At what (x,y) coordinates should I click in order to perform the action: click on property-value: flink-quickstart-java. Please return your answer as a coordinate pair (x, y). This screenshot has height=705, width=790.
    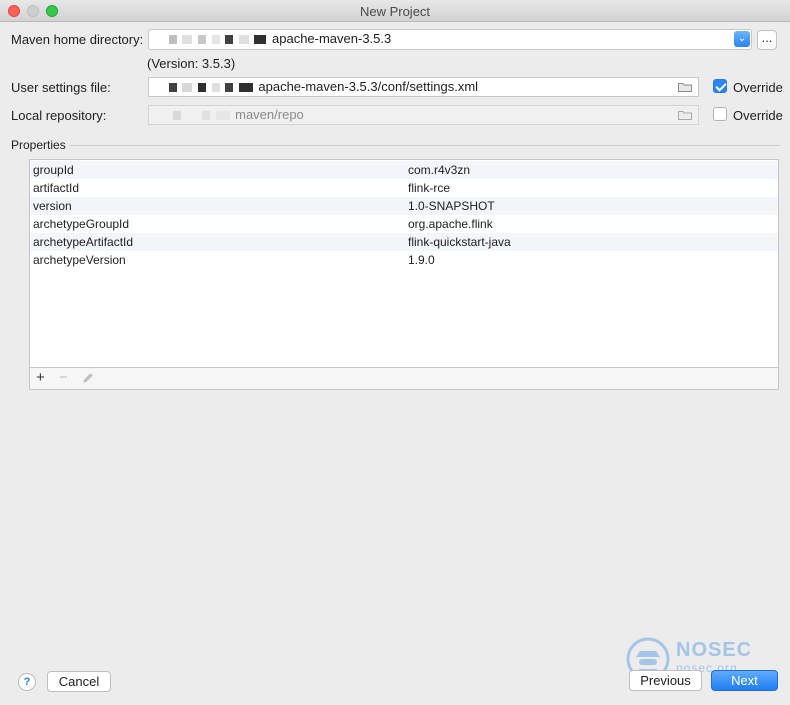
    Looking at the image, I should click on (459, 242).